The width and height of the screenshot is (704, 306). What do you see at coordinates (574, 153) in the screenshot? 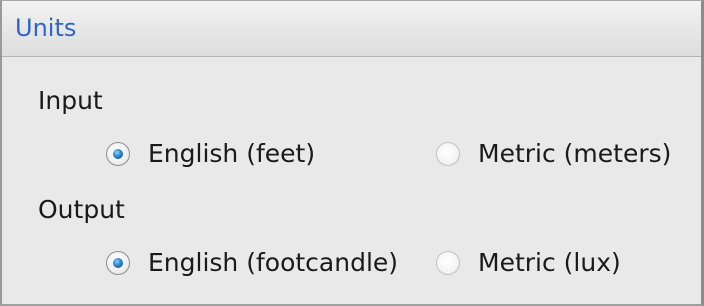
I see `input-metric-label: Metric (meters)` at bounding box center [574, 153].